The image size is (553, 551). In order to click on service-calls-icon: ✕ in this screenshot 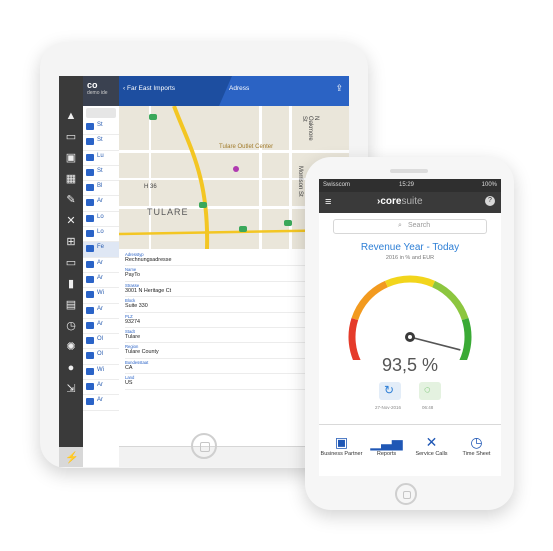, I will do `click(431, 442)`.